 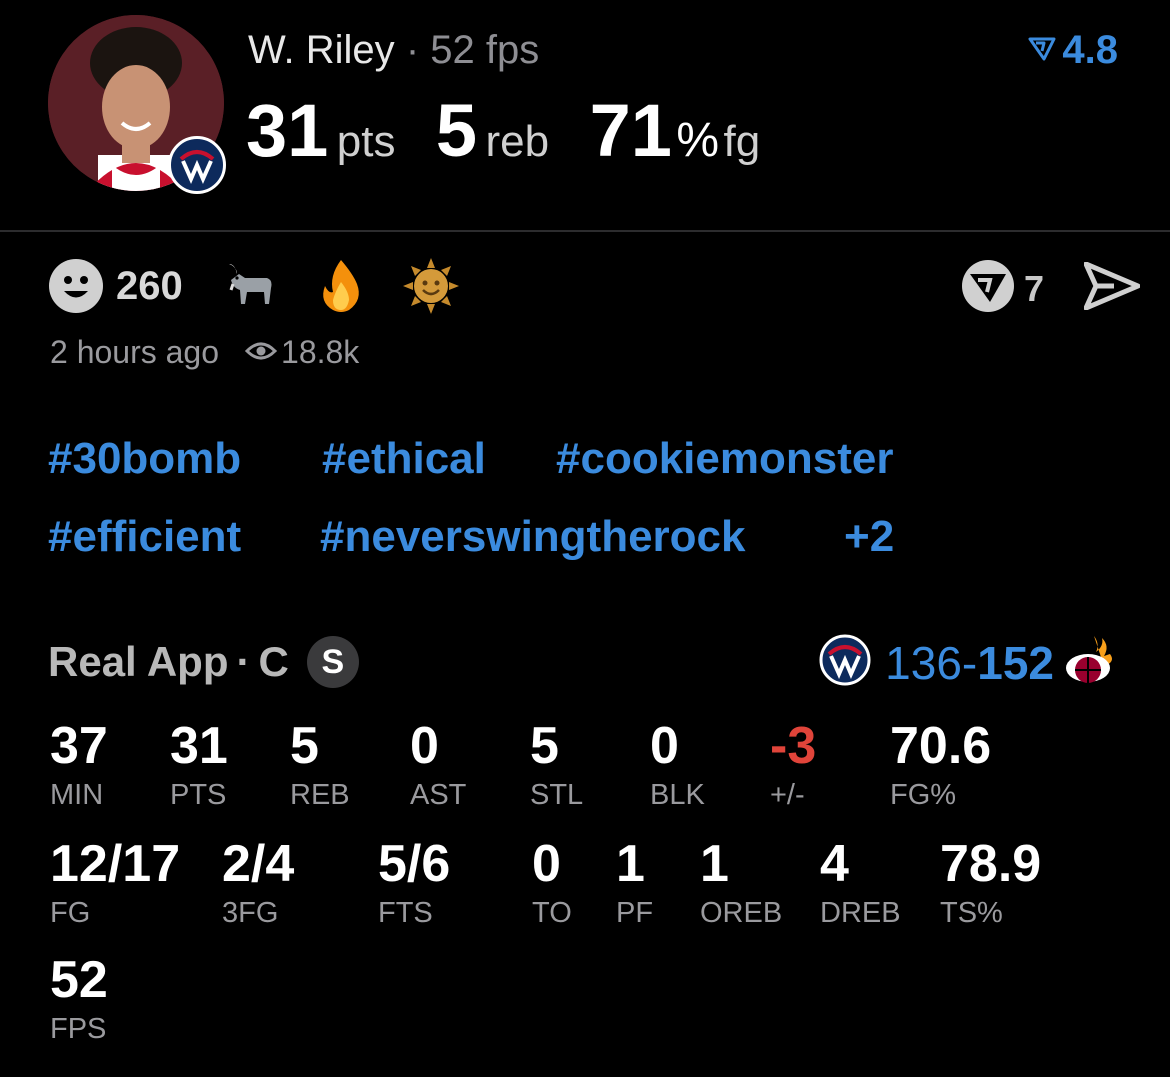 I want to click on stat-label: PF, so click(x=635, y=913).